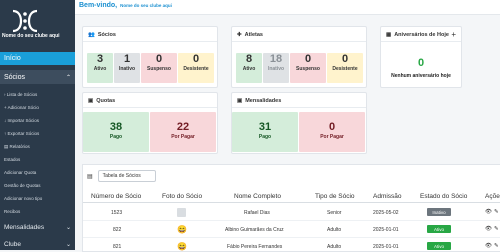  What do you see at coordinates (15, 77) in the screenshot?
I see `sidebar-item-label: Sócios` at bounding box center [15, 77].